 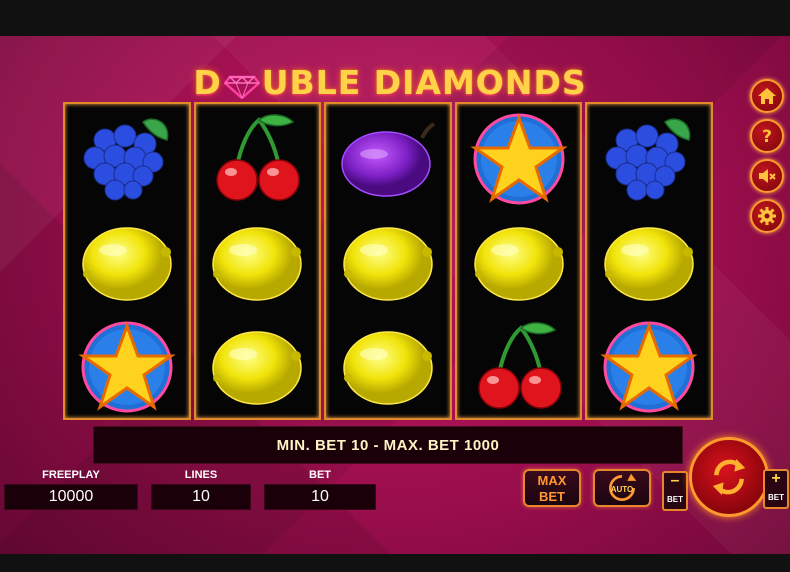 I want to click on sound-off-icon, so click(x=767, y=176).